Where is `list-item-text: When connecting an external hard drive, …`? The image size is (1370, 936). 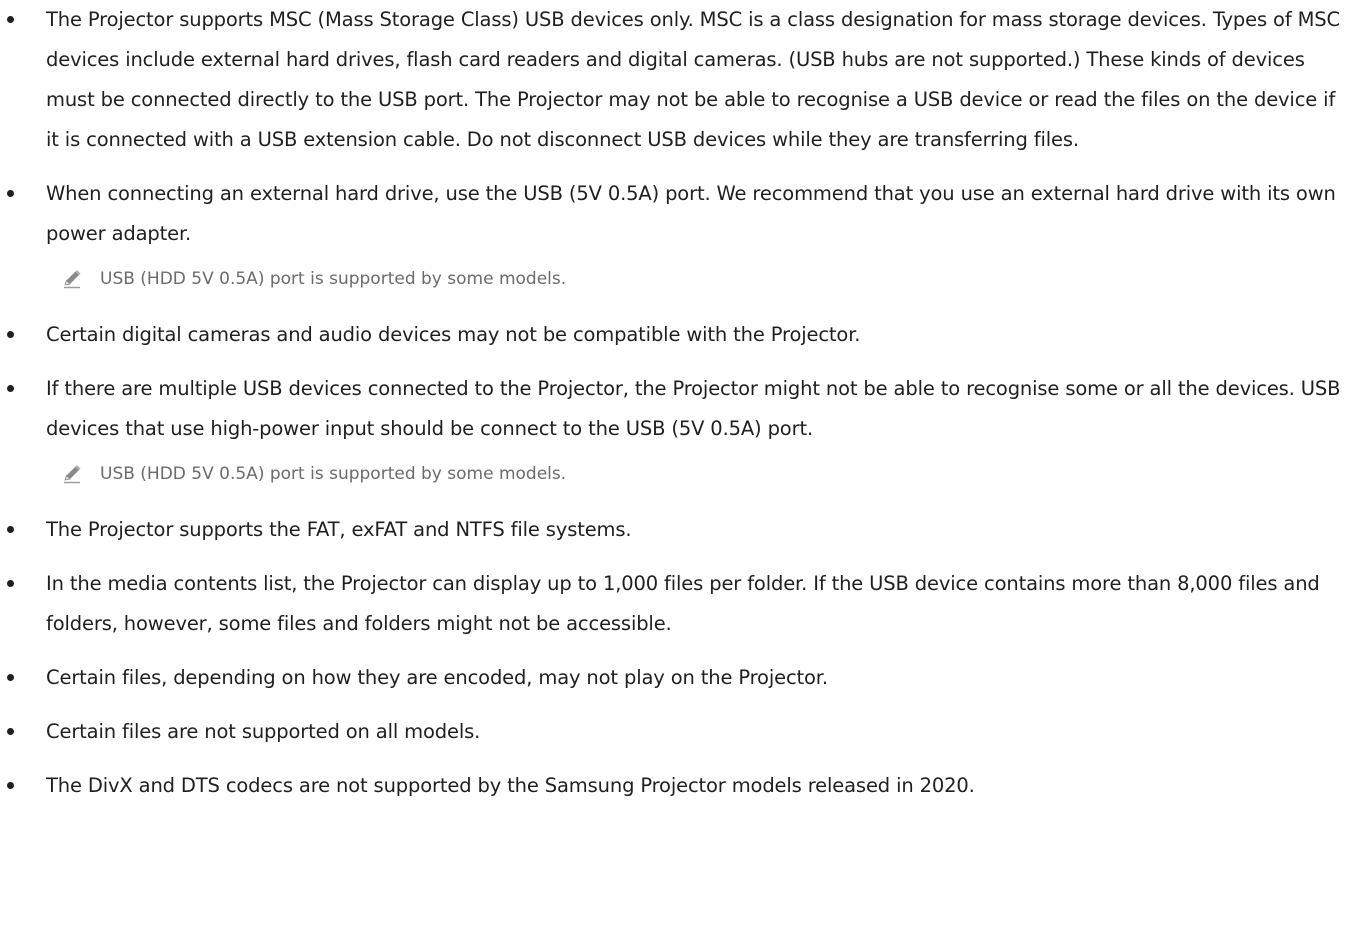 list-item-text: When connecting an external hard drive, … is located at coordinates (691, 213).